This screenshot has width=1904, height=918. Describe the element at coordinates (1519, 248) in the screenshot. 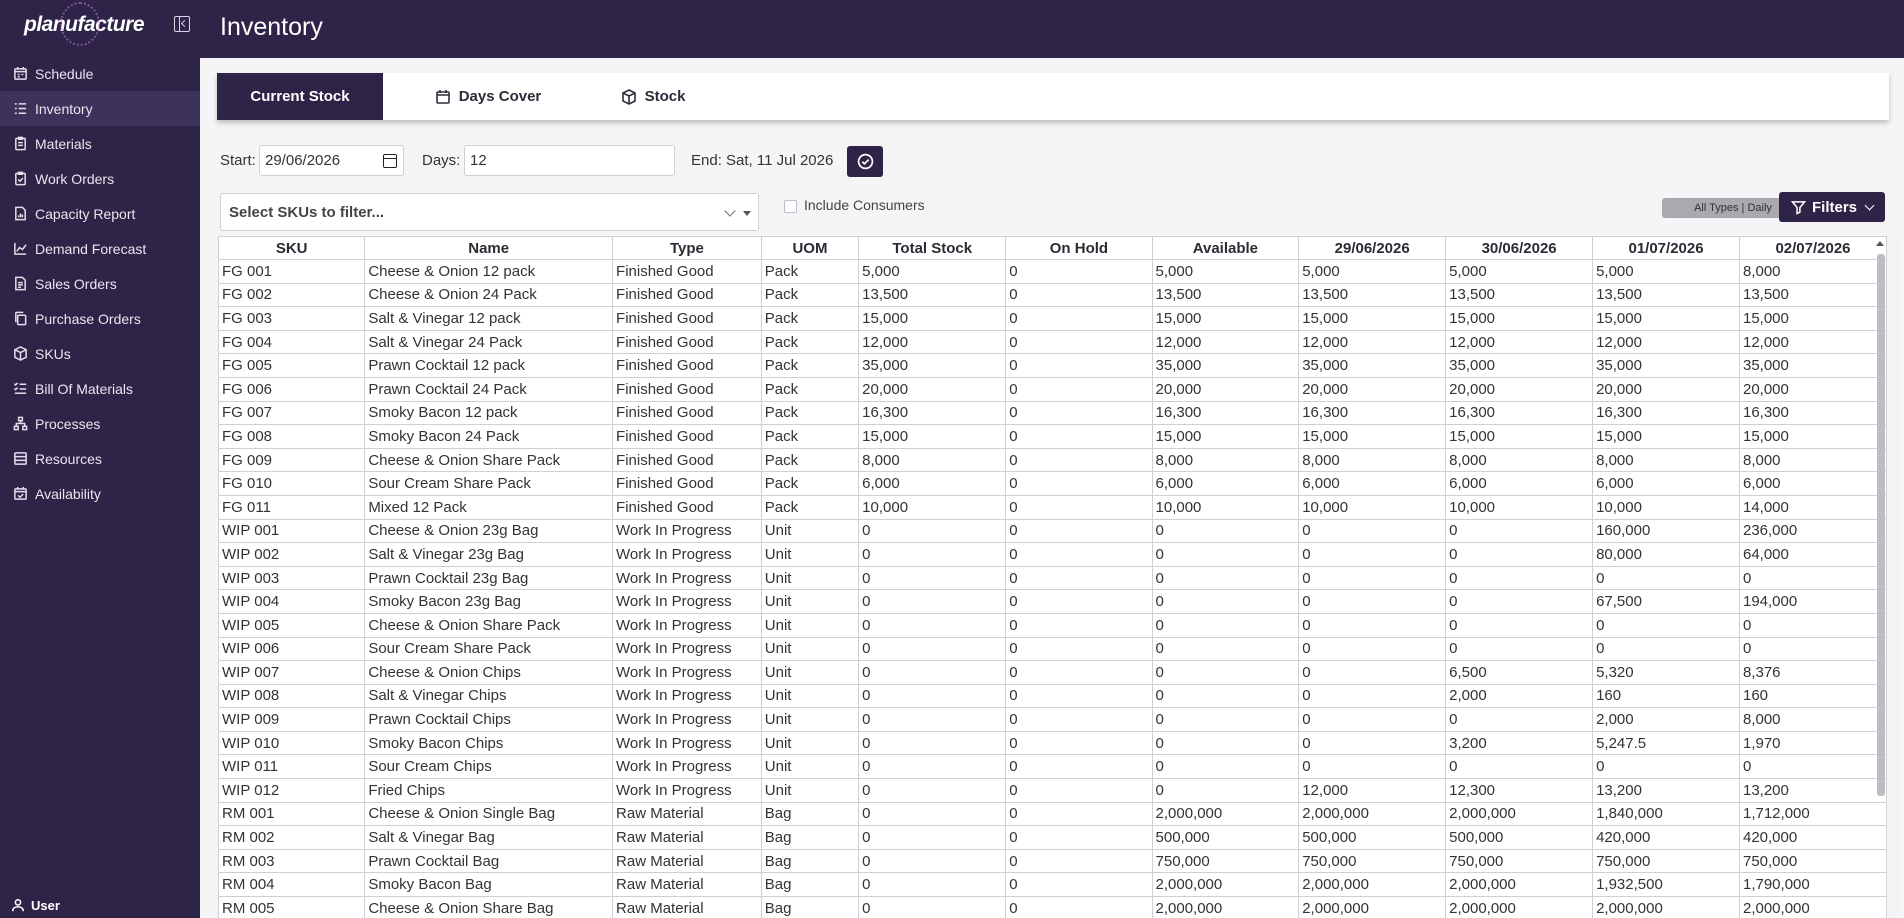

I see `column-header: 30/06/2026` at that location.